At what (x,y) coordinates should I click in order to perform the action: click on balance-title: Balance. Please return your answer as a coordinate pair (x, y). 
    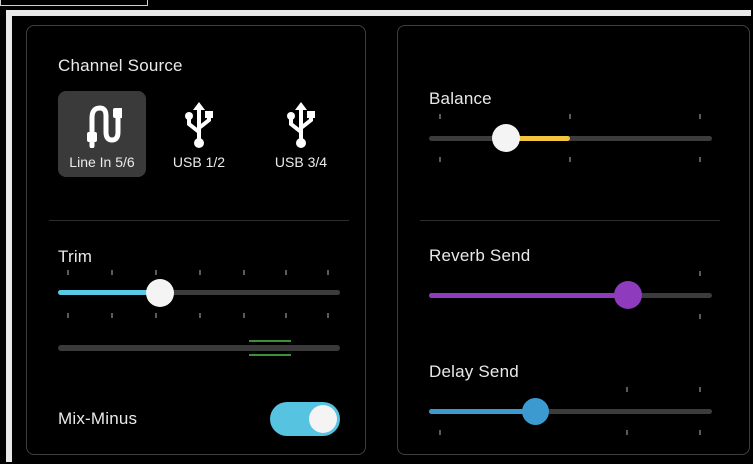
    Looking at the image, I should click on (460, 98).